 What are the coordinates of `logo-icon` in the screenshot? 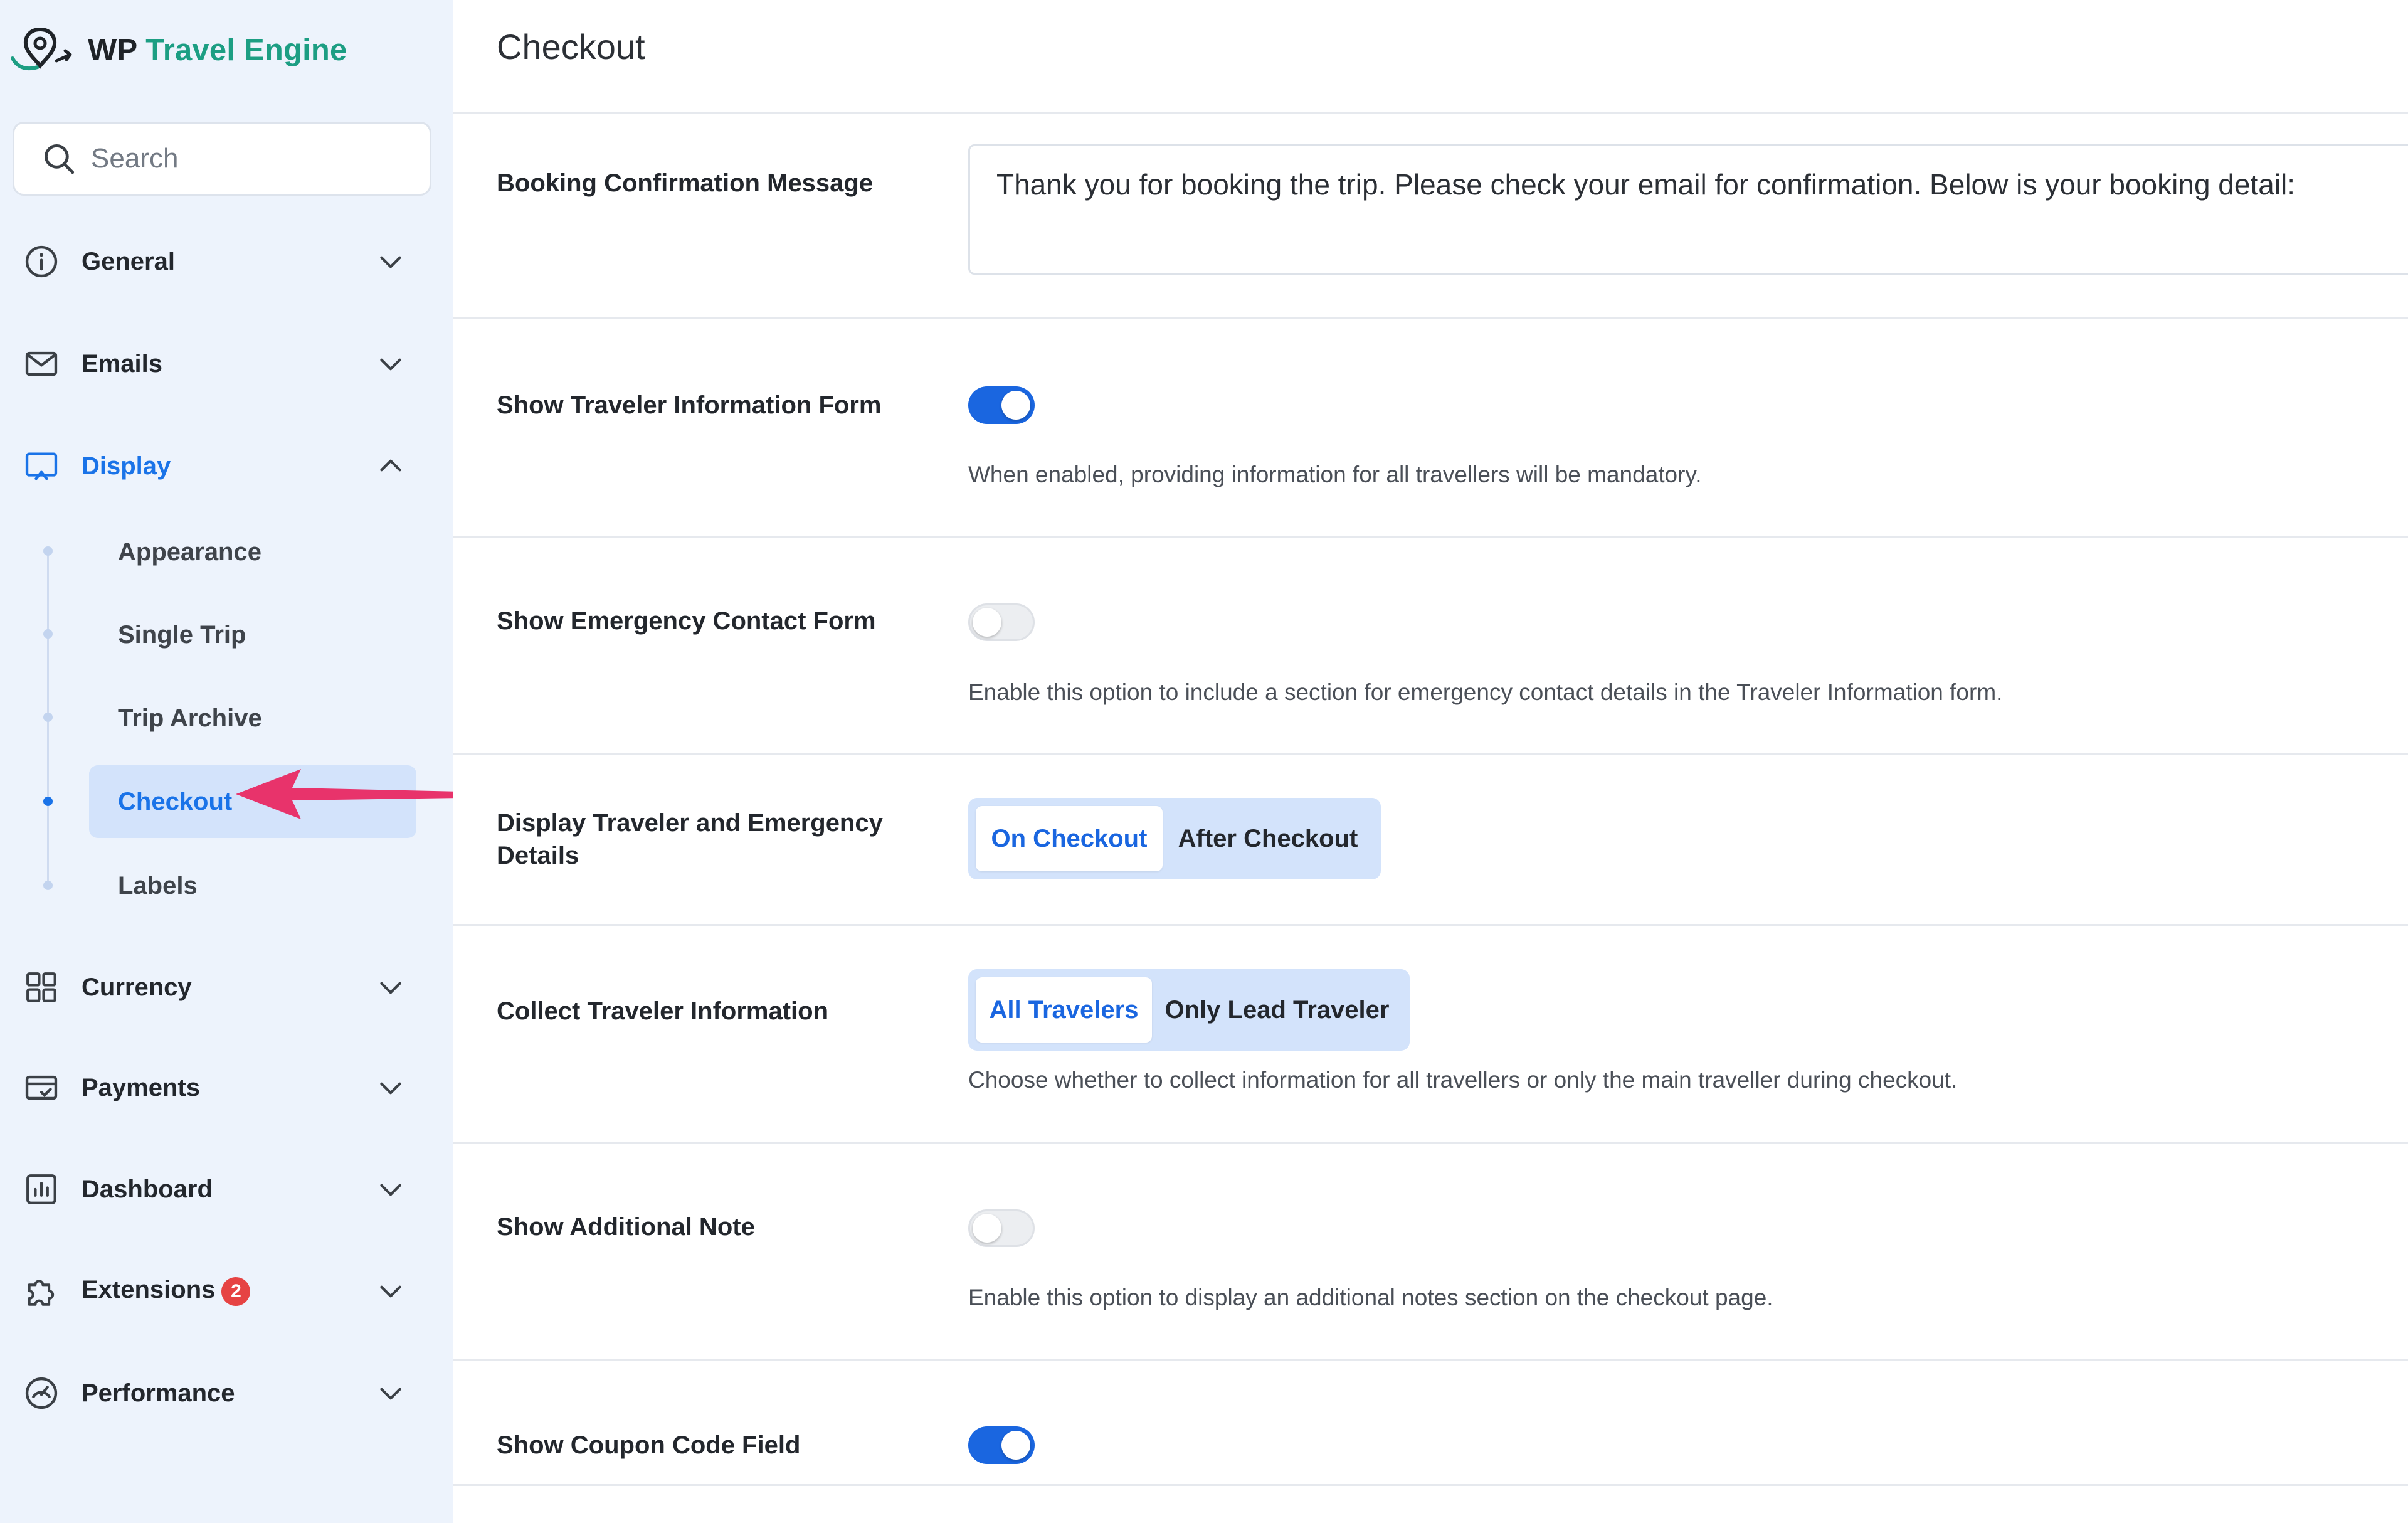 It's located at (41, 49).